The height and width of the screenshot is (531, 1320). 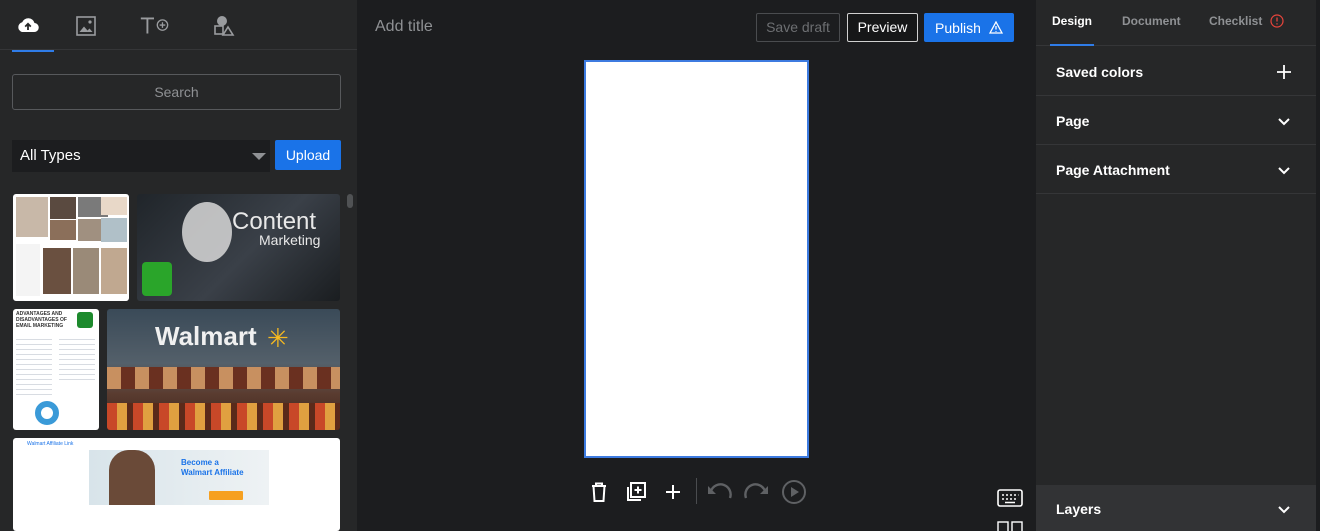 I want to click on publish-label: Publish, so click(x=958, y=27).